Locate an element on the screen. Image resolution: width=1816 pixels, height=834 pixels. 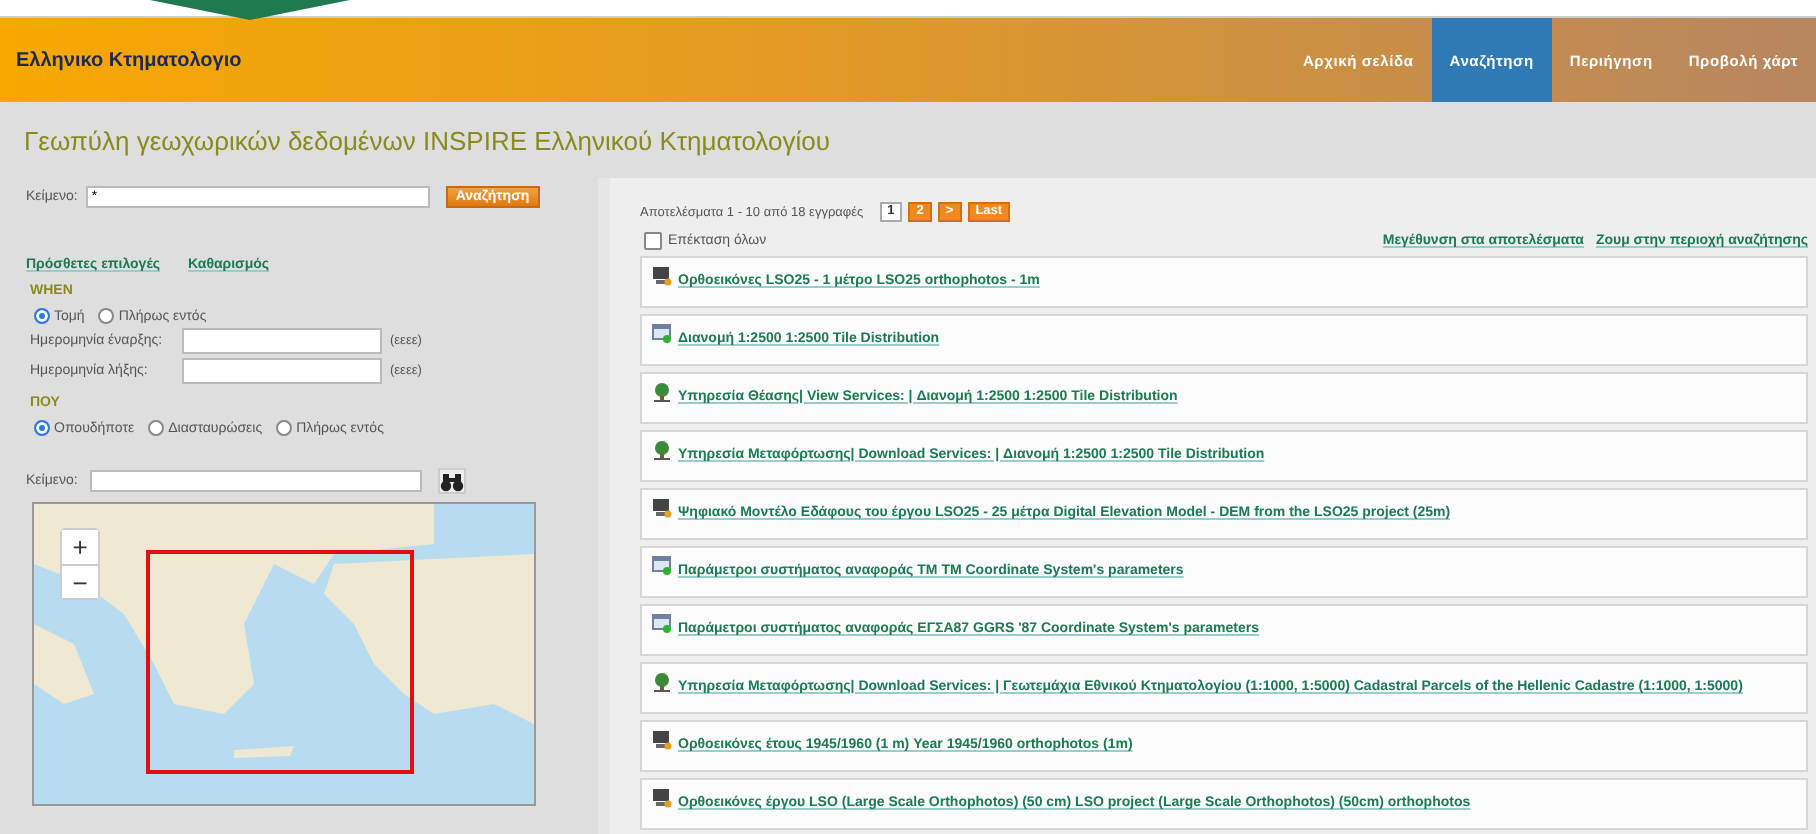
place-search-field is located at coordinates (255, 481).